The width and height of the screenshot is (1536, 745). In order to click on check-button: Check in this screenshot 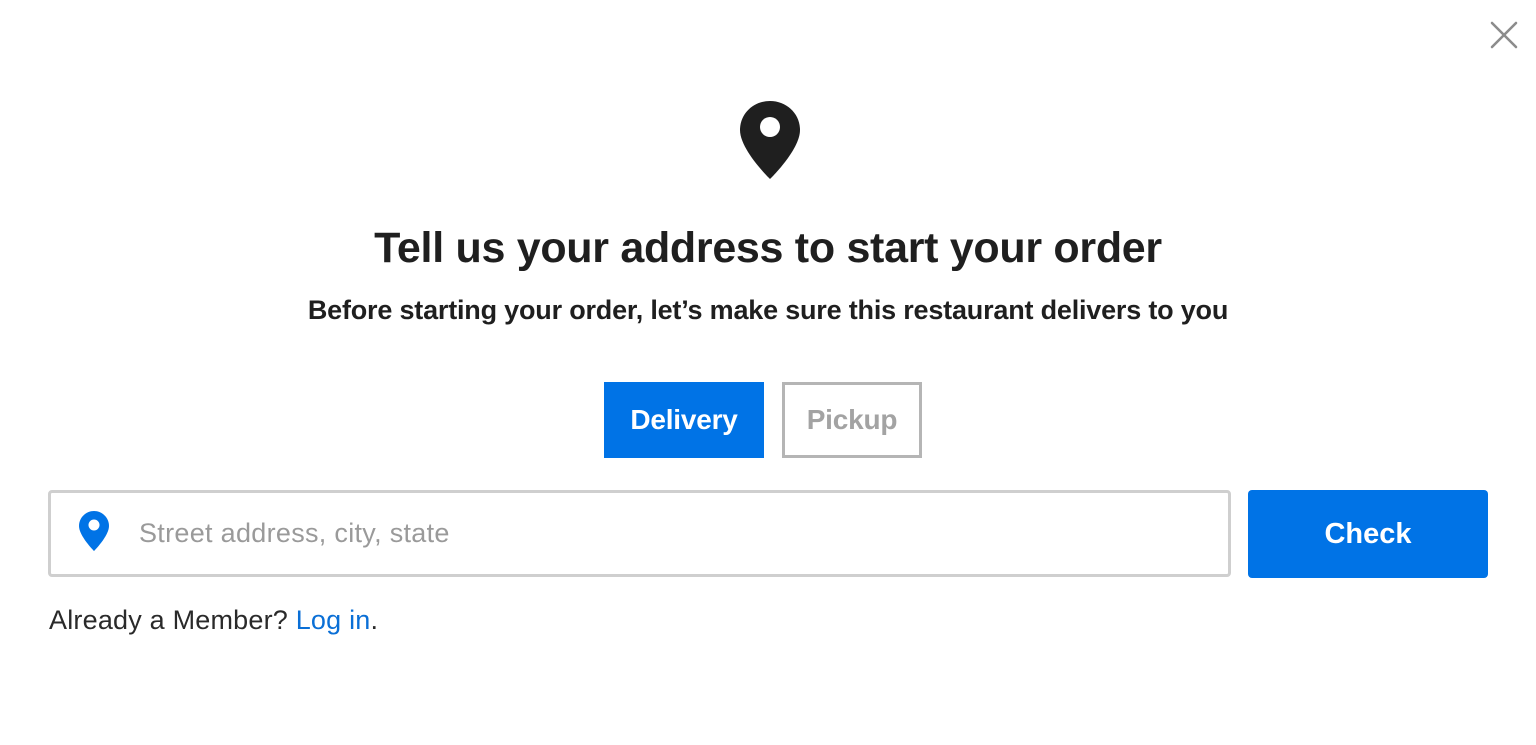, I will do `click(1368, 534)`.